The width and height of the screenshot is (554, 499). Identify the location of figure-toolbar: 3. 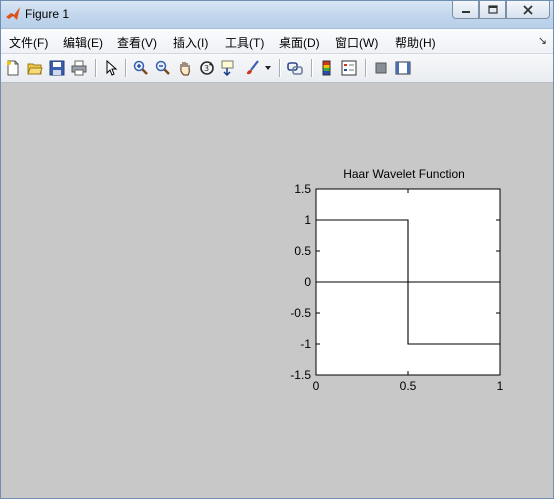
(277, 68).